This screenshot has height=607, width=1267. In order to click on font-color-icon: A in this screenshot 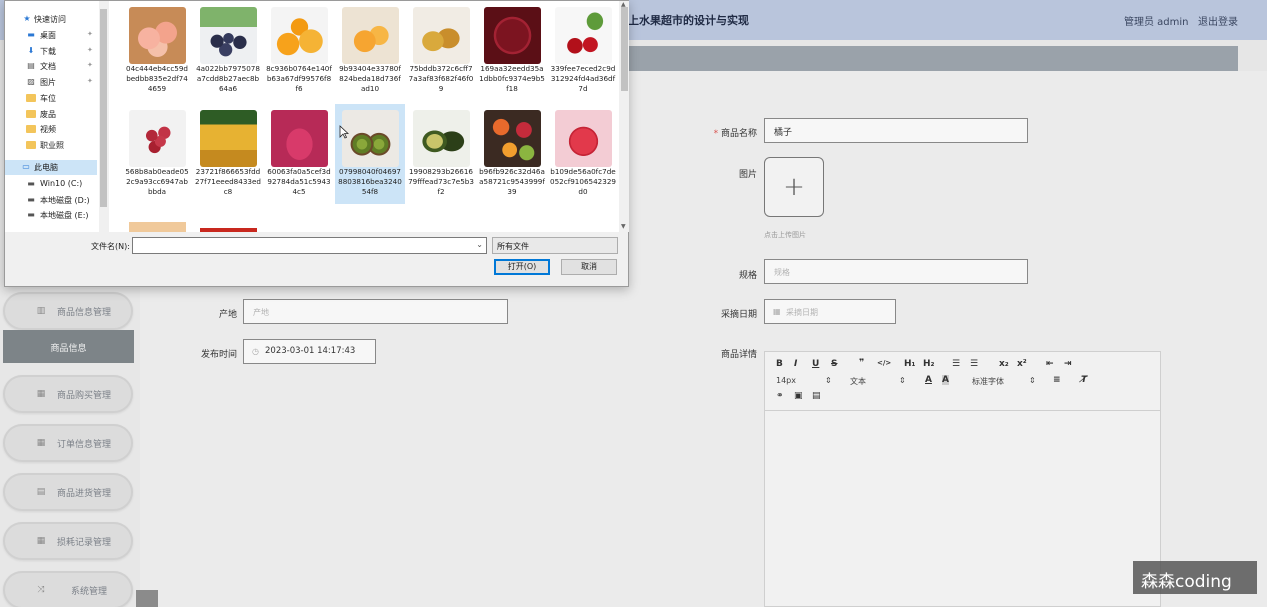, I will do `click(928, 380)`.